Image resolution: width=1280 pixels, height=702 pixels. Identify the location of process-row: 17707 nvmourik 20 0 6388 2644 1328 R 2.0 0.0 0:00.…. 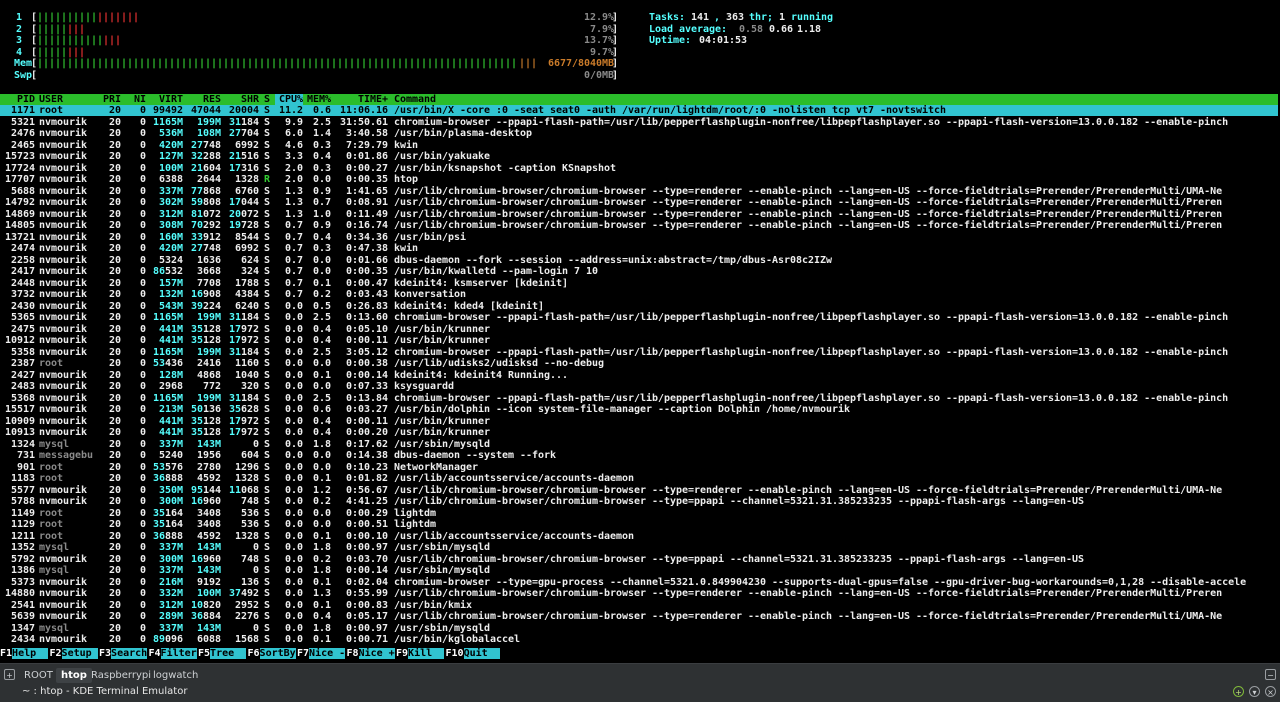
(640, 180).